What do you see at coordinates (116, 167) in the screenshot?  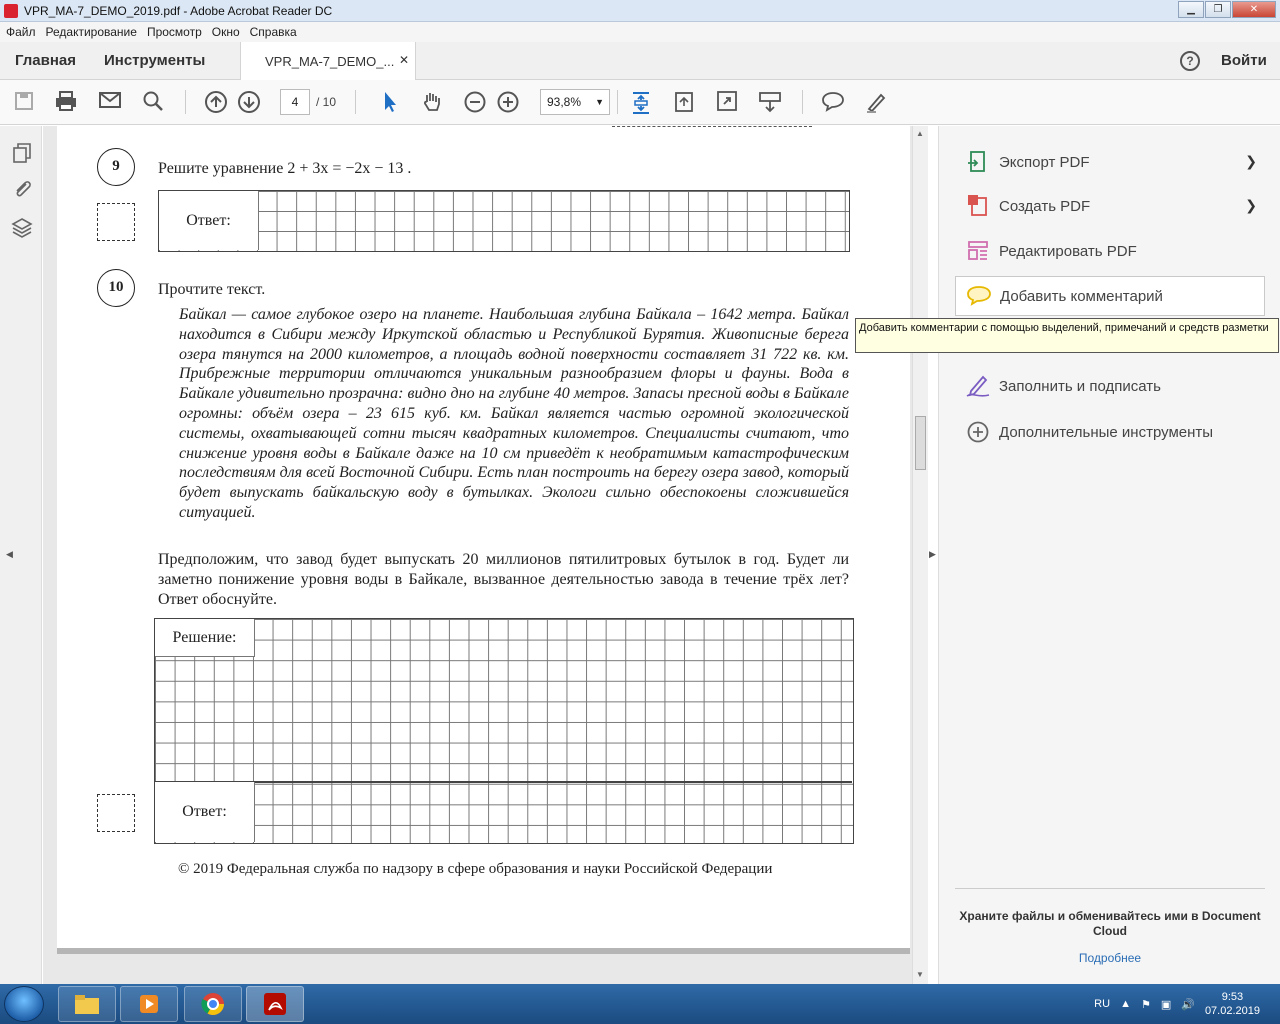 I see `question-9-number: 9` at bounding box center [116, 167].